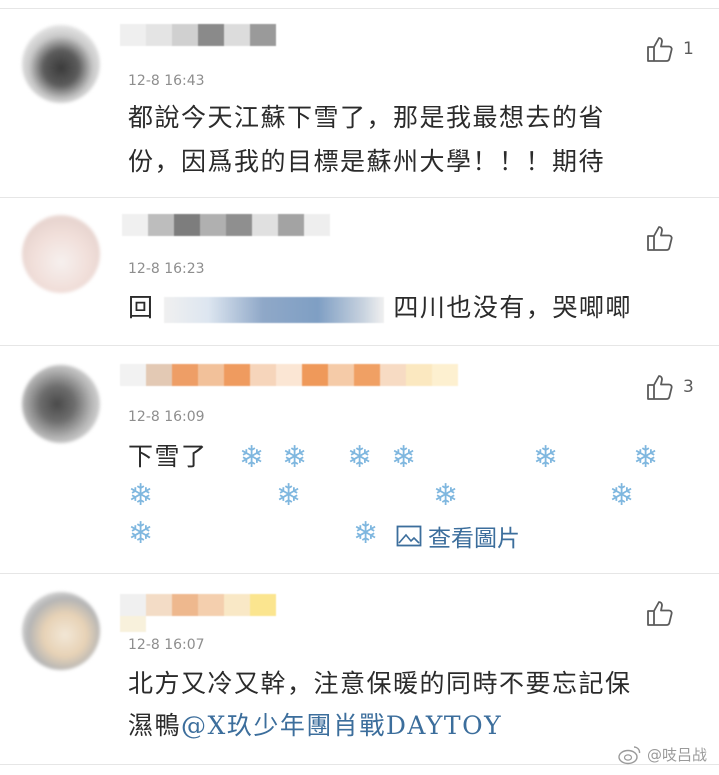  Describe the element at coordinates (418, 705) in the screenshot. I see `comment-text: 北方又冷又幹，注意保暖的同時不要忘記保 濕鴨@X玖少年團肖戰DAYTOY` at that location.